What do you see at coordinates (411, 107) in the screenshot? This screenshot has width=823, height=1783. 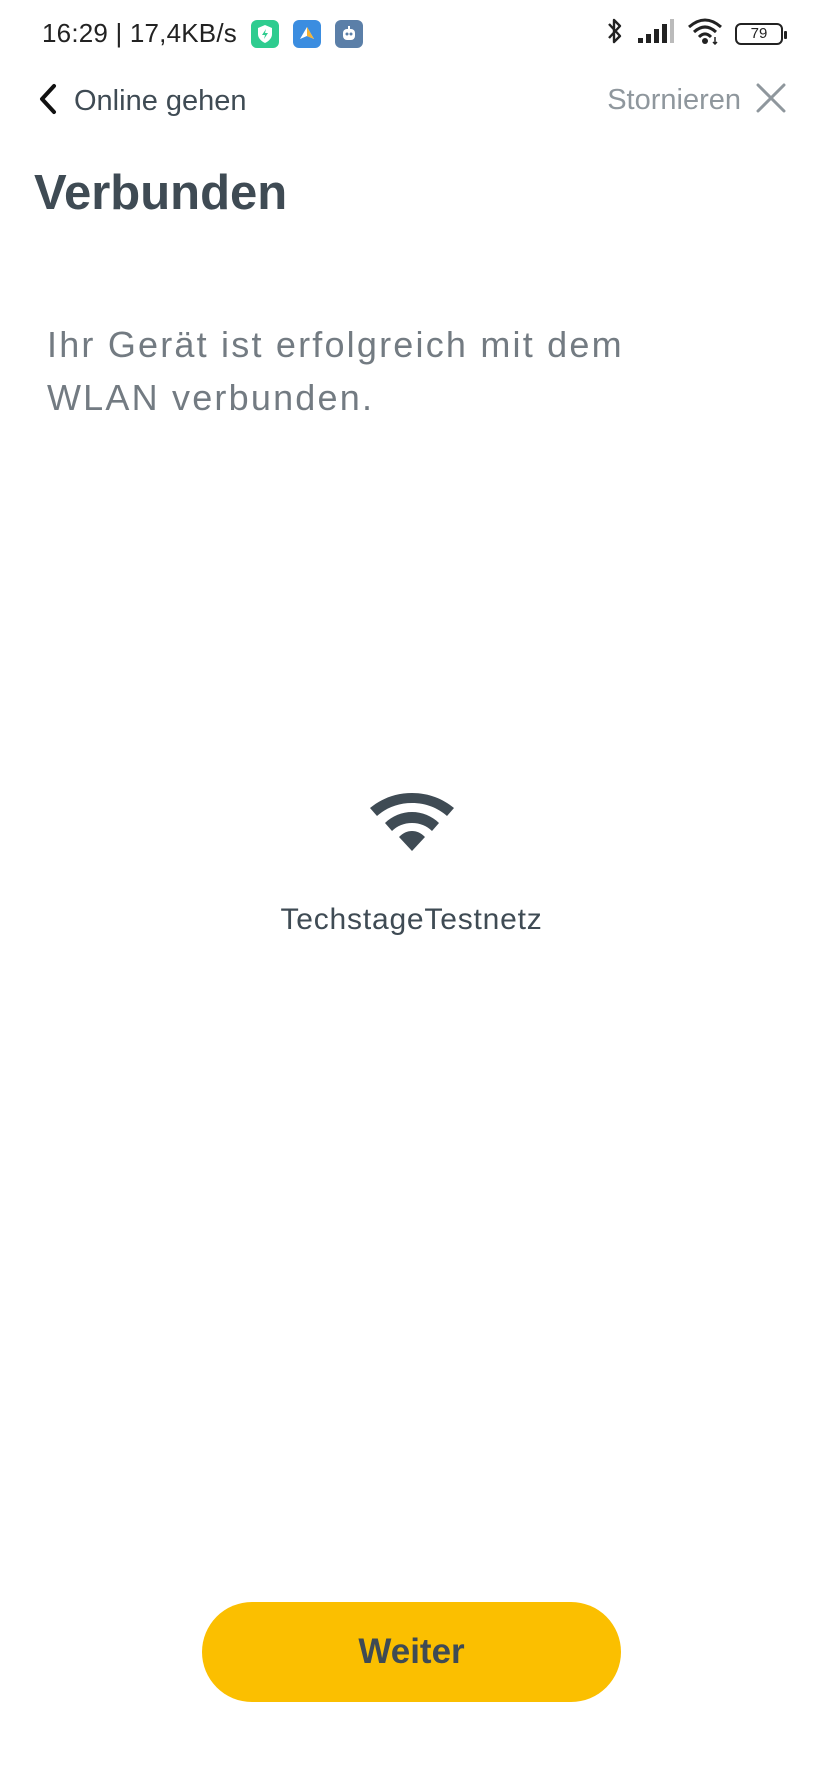 I see `top-navigation: Online gehen Stornieren` at bounding box center [411, 107].